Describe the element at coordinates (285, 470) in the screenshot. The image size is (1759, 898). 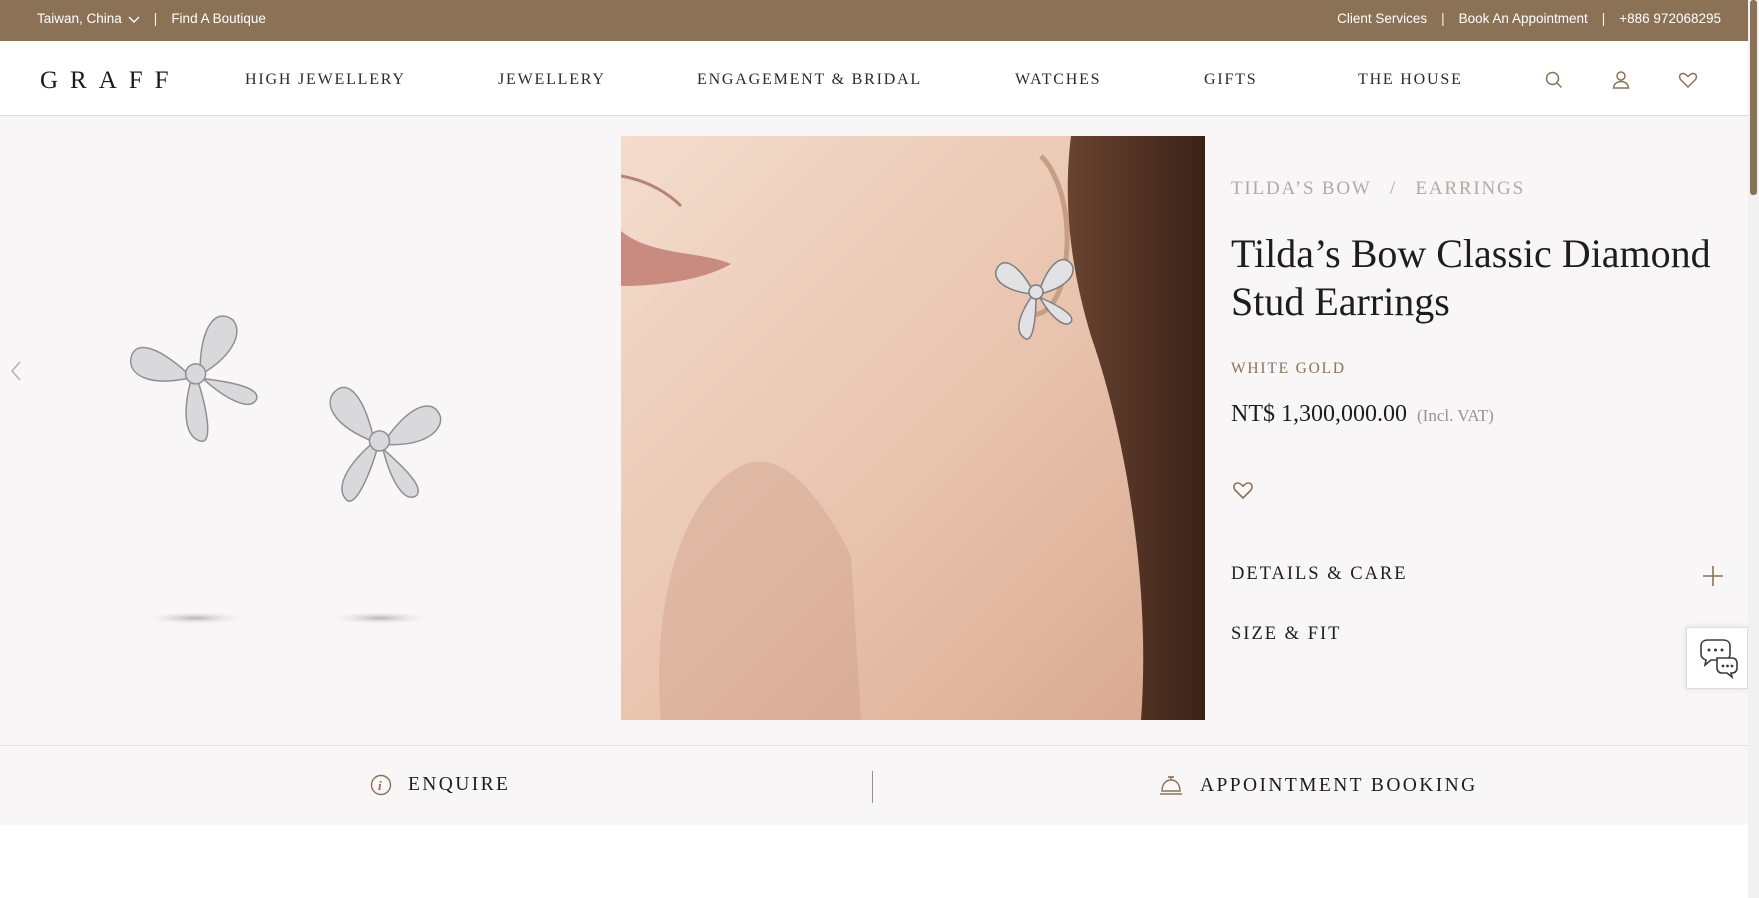
I see `earrings-product-image` at that location.